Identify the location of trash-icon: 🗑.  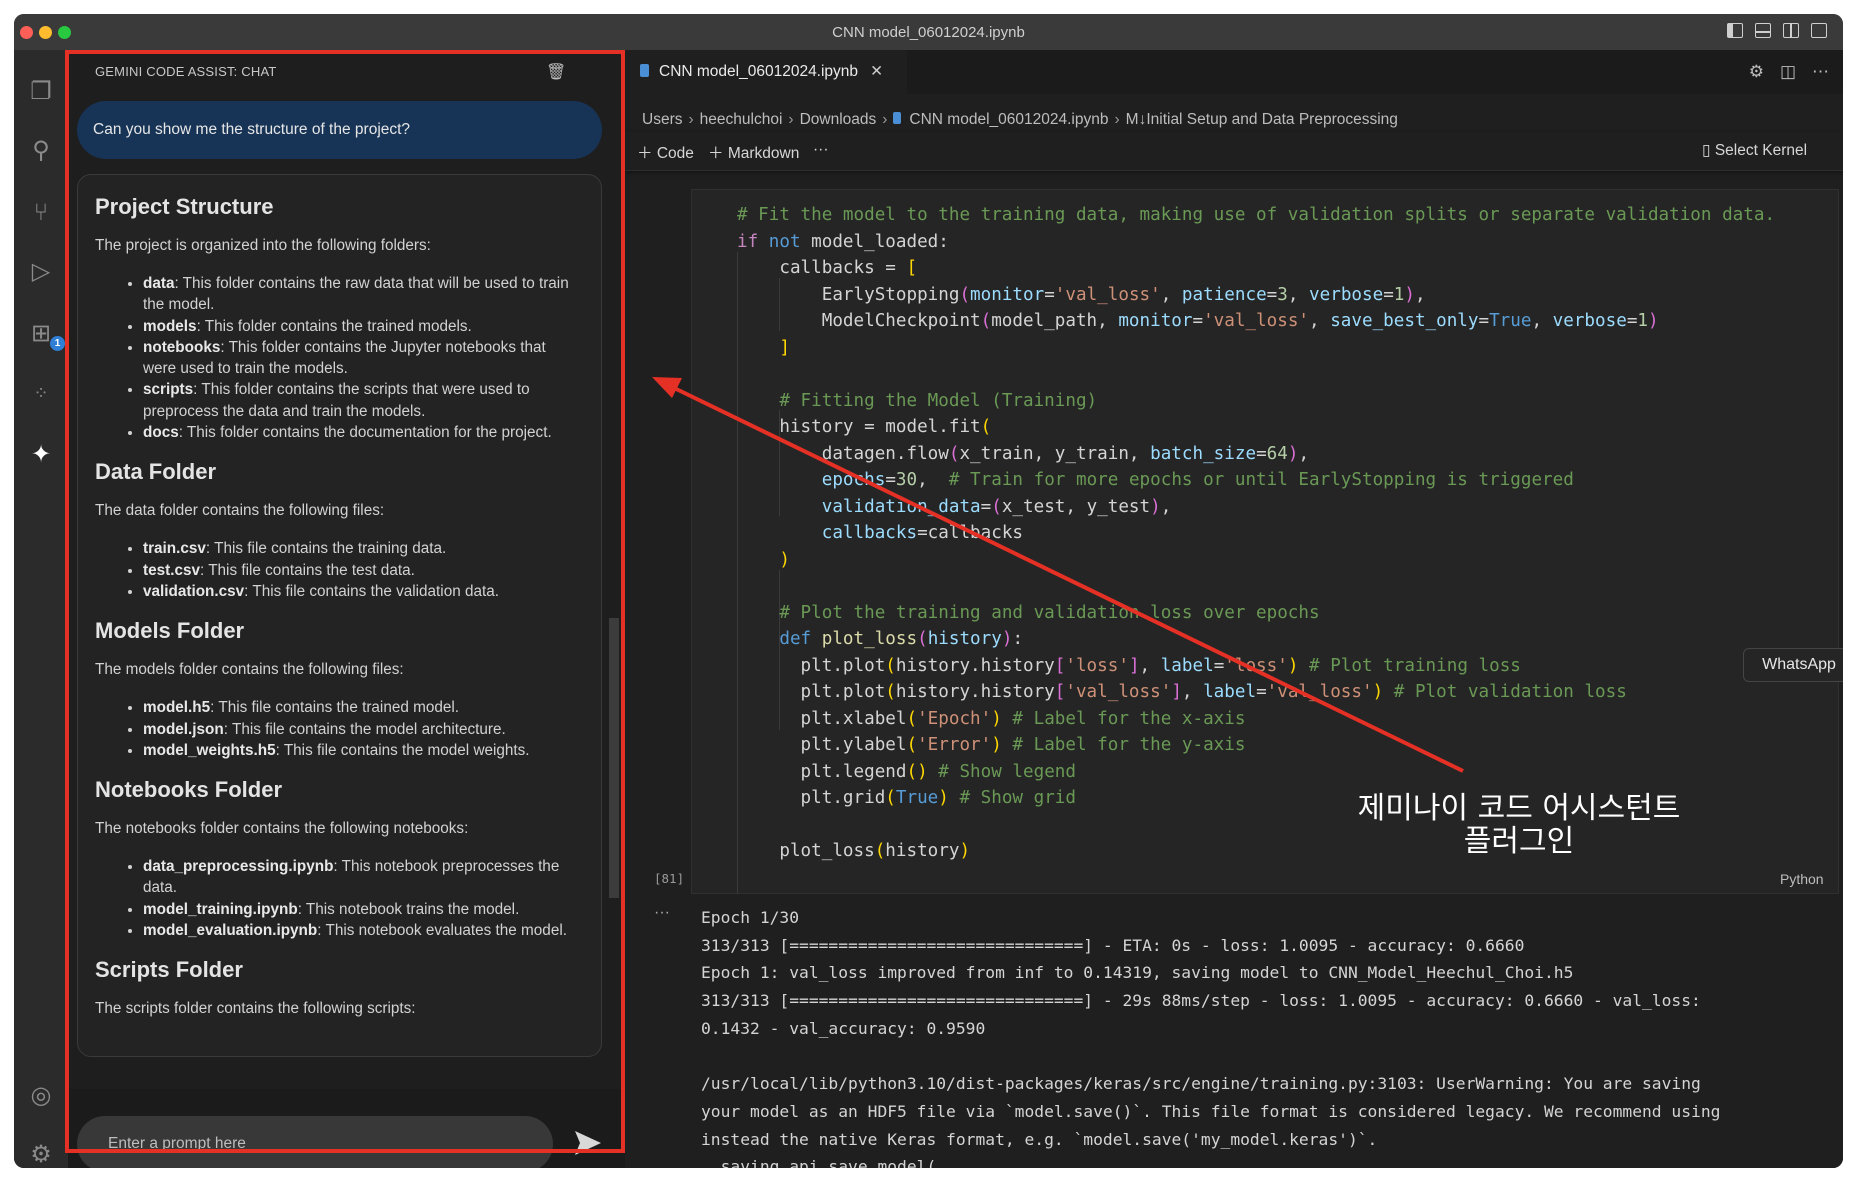
(556, 72).